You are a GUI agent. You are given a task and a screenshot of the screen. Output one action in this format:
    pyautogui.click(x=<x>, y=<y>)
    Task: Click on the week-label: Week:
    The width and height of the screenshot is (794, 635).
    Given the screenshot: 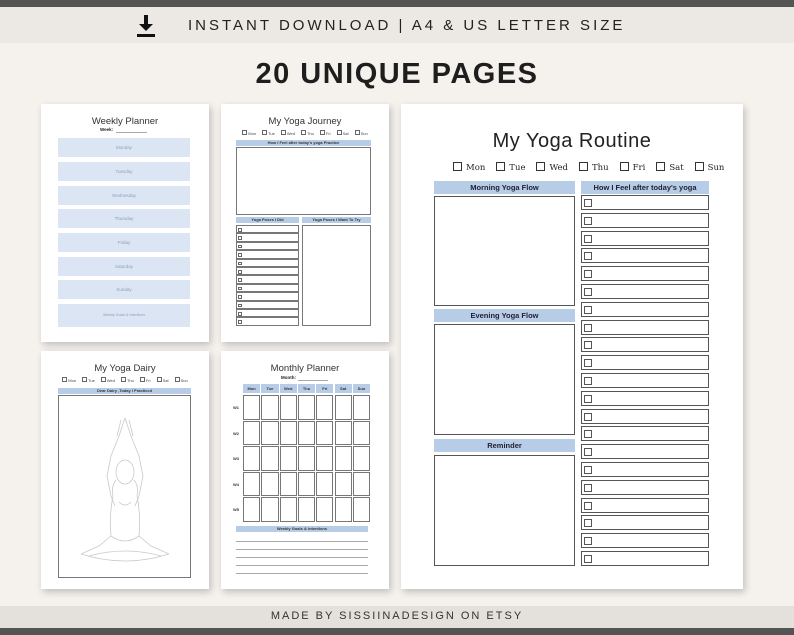 What is the action you would take?
    pyautogui.click(x=107, y=129)
    